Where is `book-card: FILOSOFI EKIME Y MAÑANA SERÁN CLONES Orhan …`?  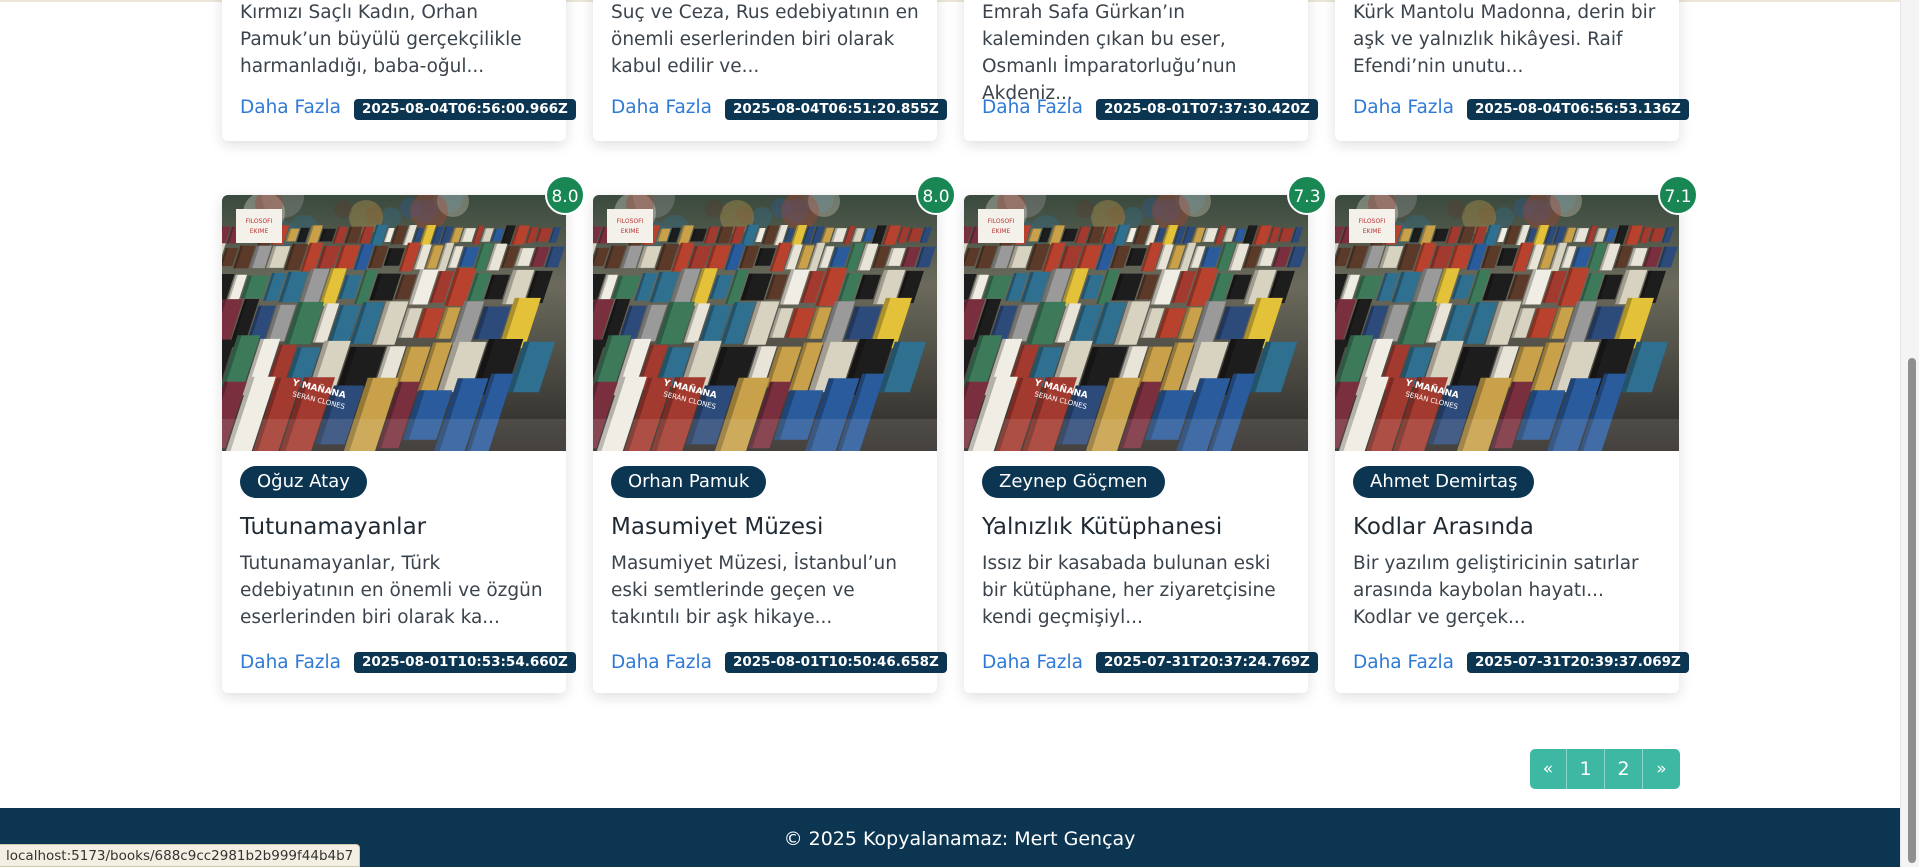
book-card: FILOSOFI EKIME Y MAÑANA SERÁN CLONES Orhan … is located at coordinates (770, 444).